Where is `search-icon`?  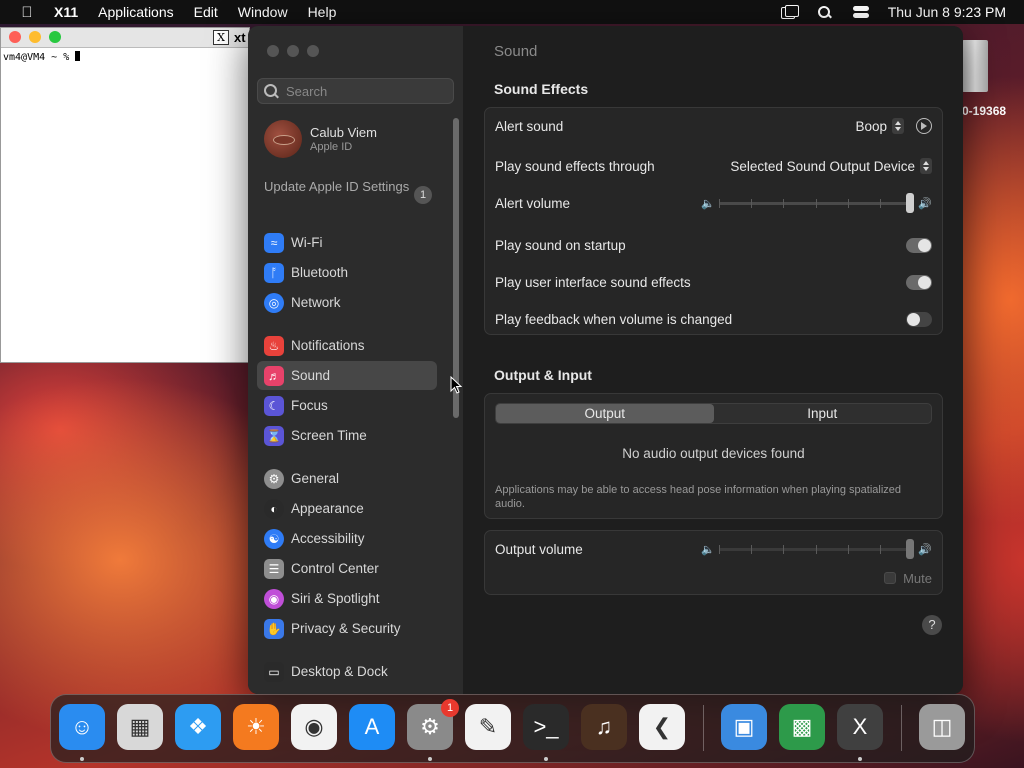 search-icon is located at coordinates (271, 91).